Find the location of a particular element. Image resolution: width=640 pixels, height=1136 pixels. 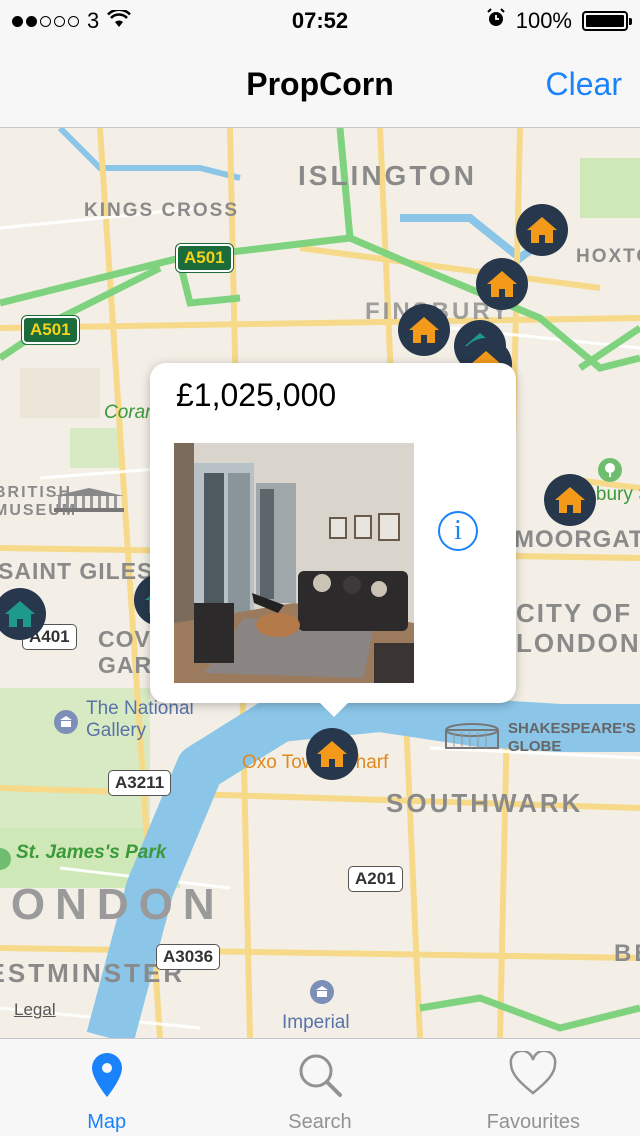

alarm-icon is located at coordinates (496, 21).